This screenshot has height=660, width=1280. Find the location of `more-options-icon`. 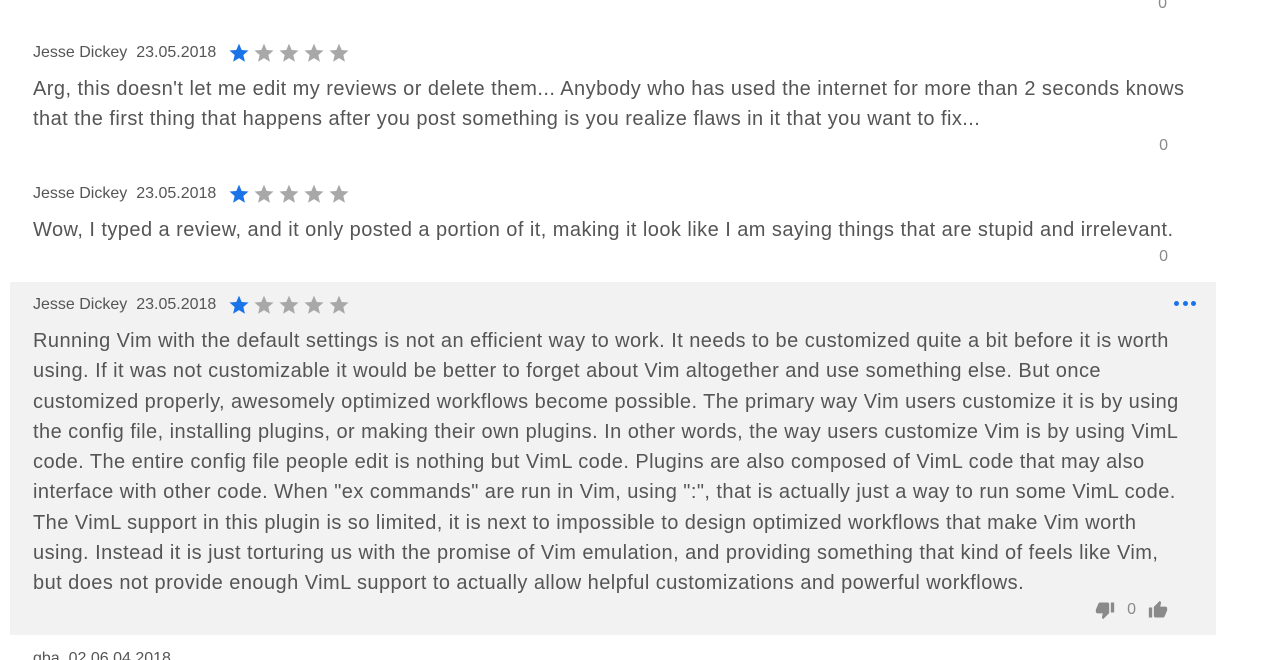

more-options-icon is located at coordinates (1185, 303).